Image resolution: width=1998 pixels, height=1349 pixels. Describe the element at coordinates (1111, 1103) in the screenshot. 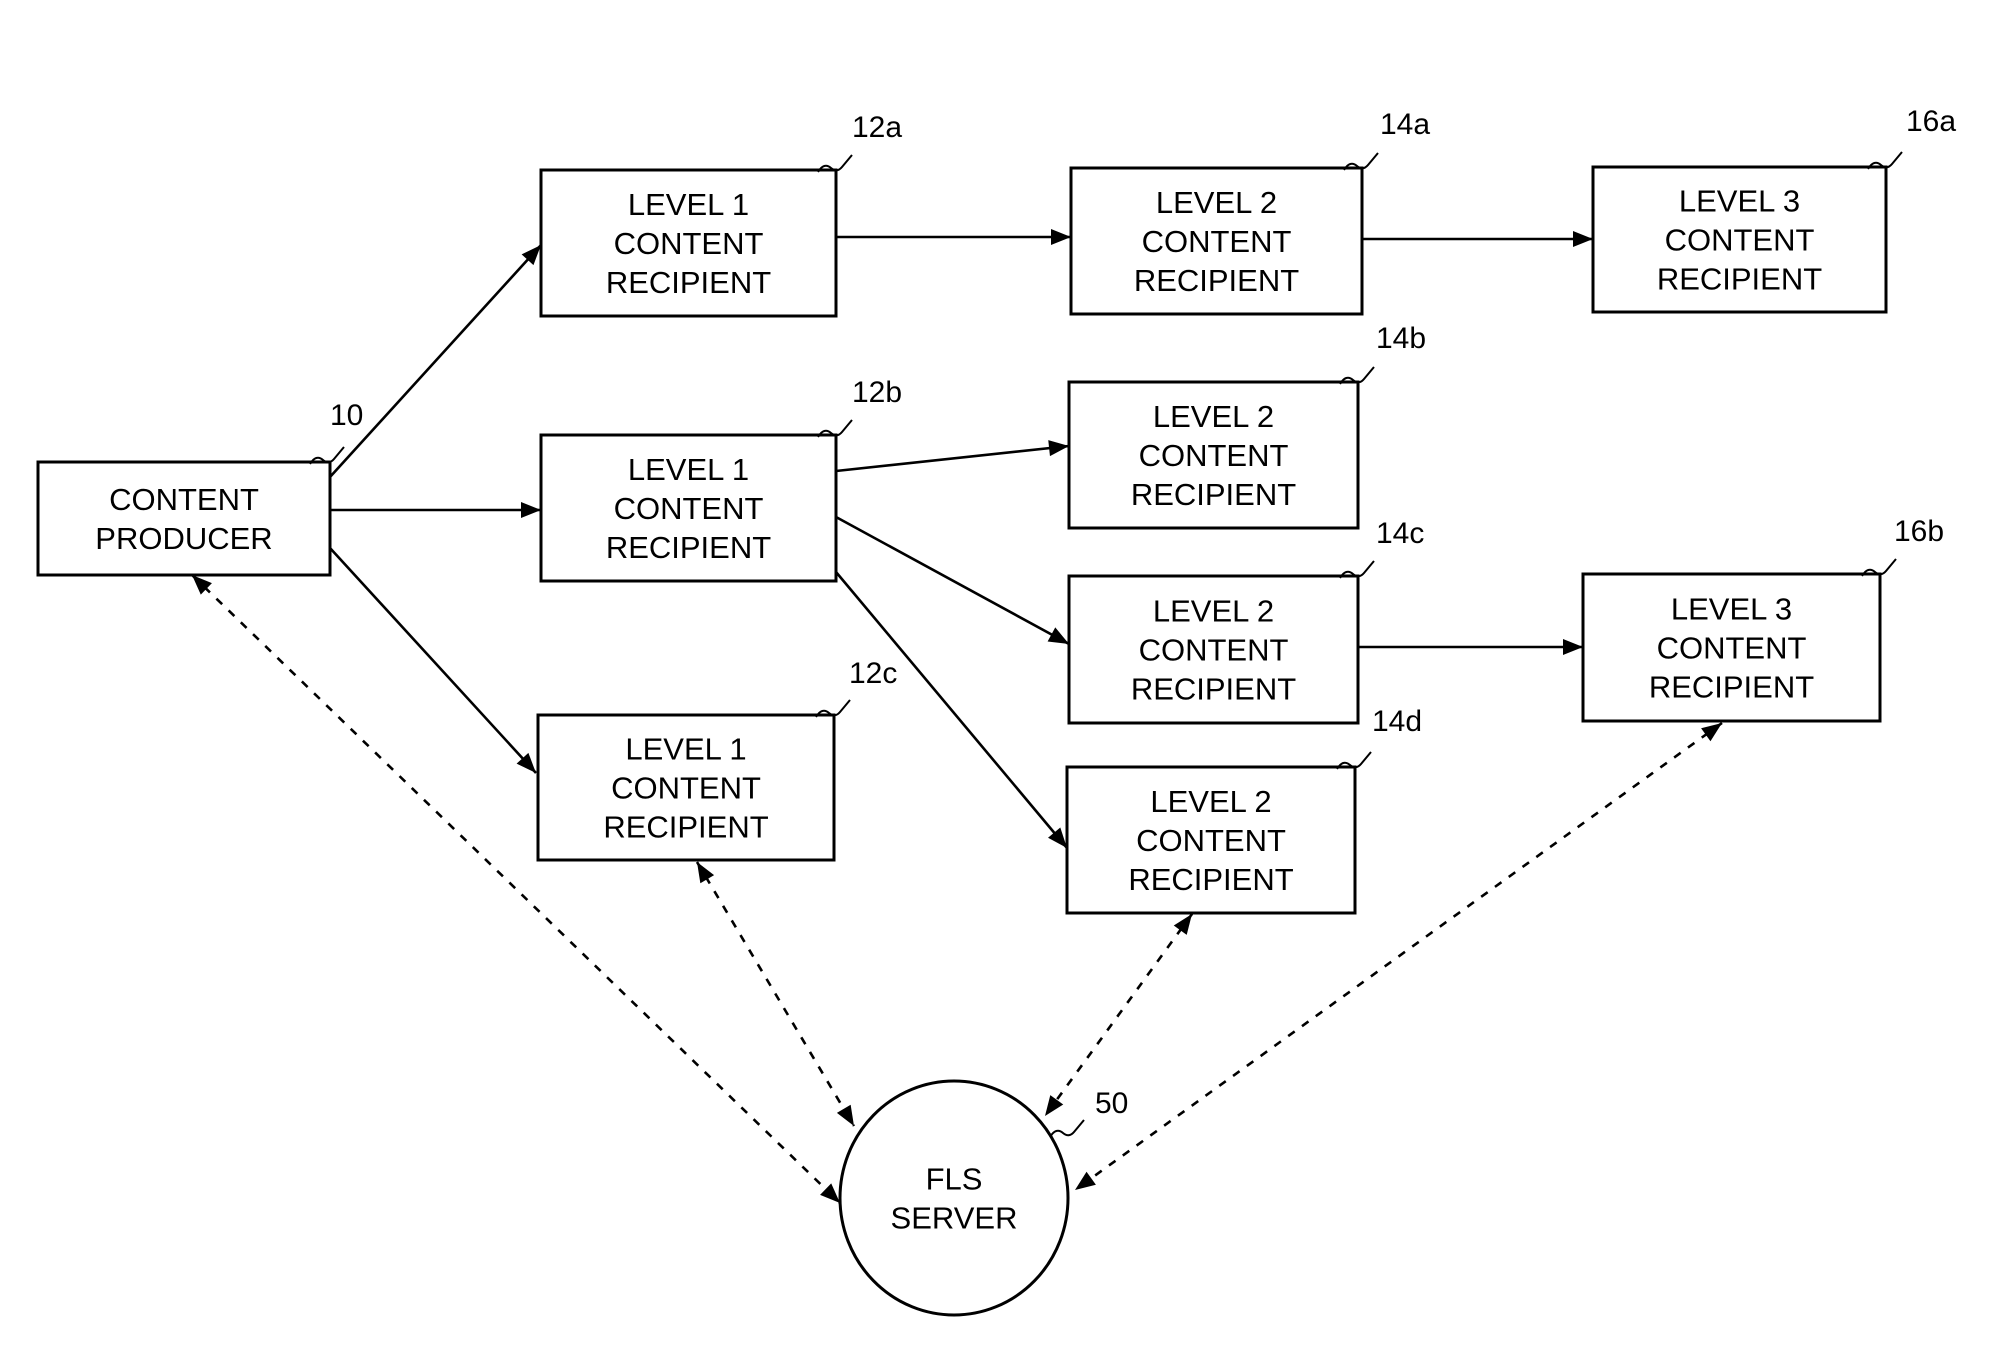

I see `reference-numeral: 50` at that location.